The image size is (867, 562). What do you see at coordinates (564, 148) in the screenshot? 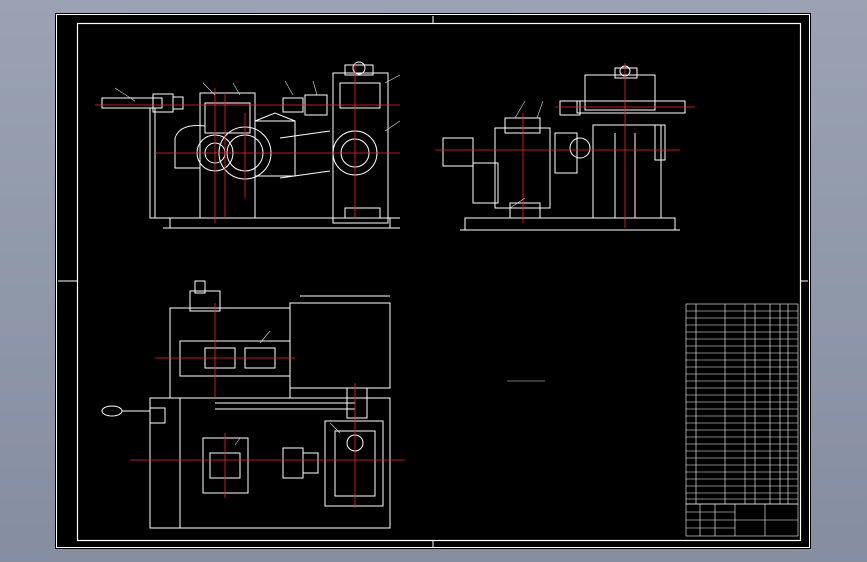
I see `side-view` at bounding box center [564, 148].